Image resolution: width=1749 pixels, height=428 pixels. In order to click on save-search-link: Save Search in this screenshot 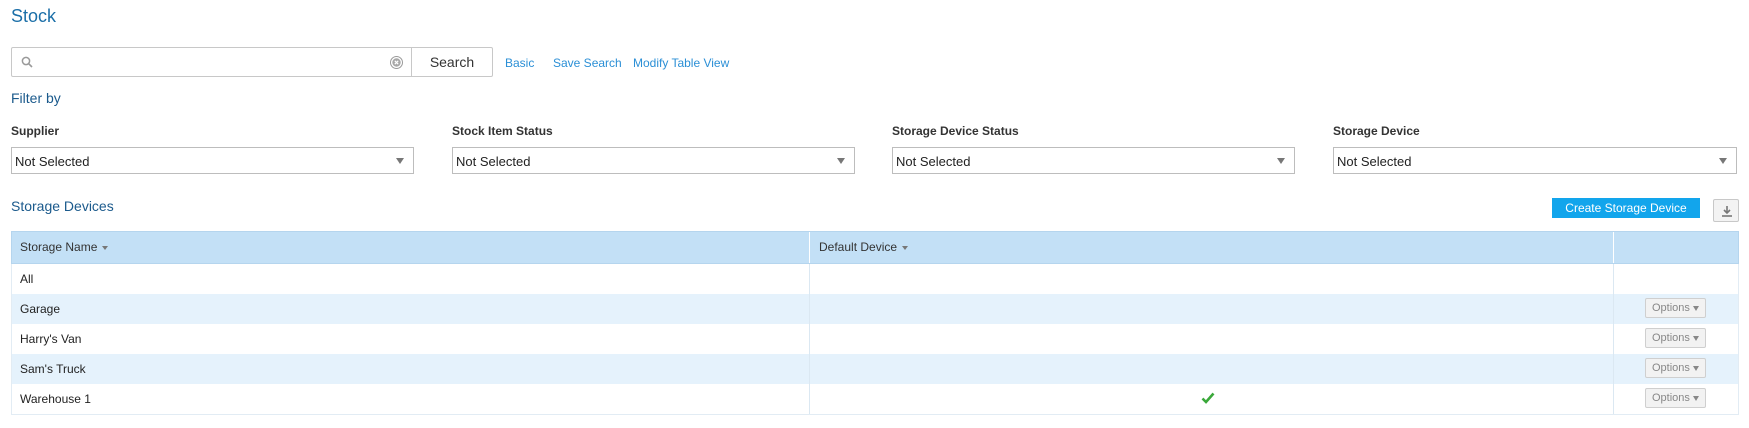, I will do `click(587, 63)`.